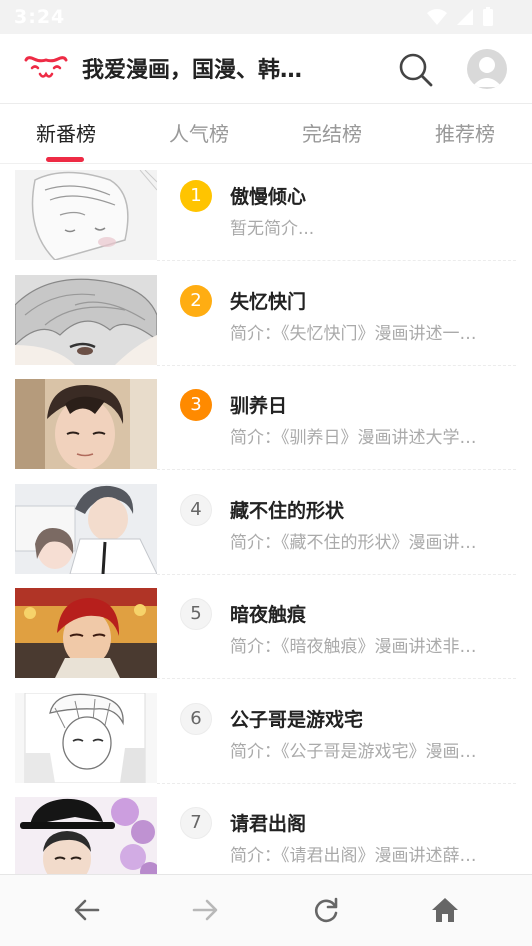 This screenshot has width=532, height=946. I want to click on forward-arrow-icon, so click(205, 910).